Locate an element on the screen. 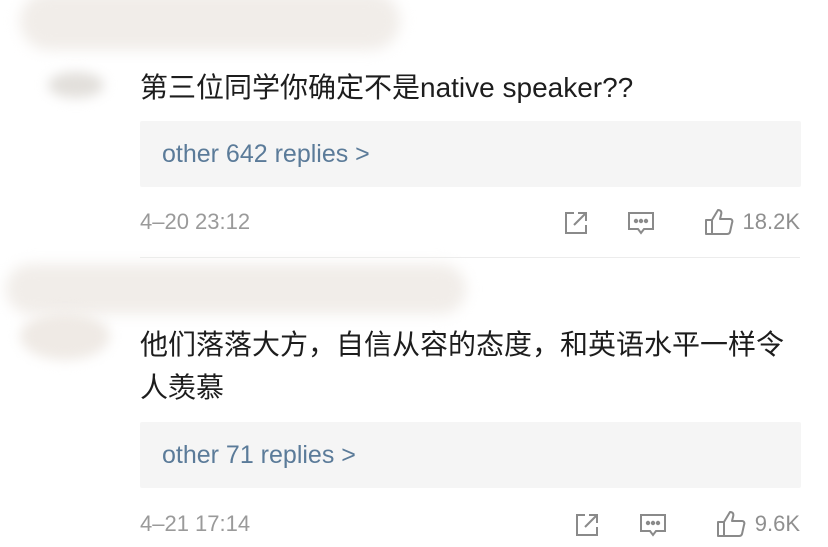 This screenshot has height=547, width=828. comment-divider is located at coordinates (470, 257).